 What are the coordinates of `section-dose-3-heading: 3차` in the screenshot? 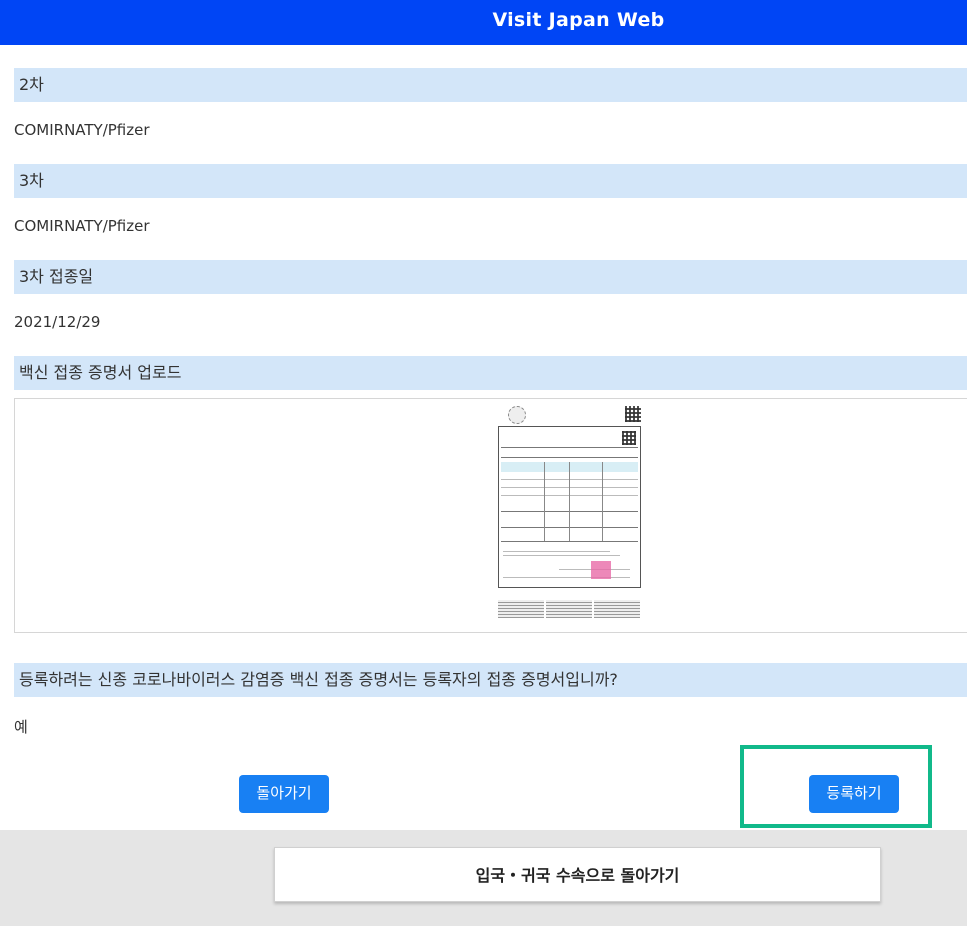 It's located at (490, 181).